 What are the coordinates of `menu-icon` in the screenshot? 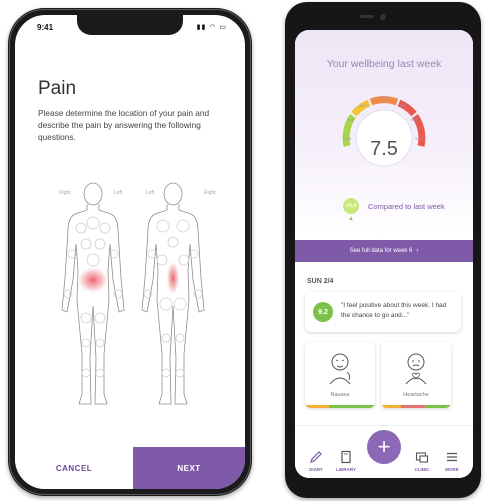 It's located at (452, 457).